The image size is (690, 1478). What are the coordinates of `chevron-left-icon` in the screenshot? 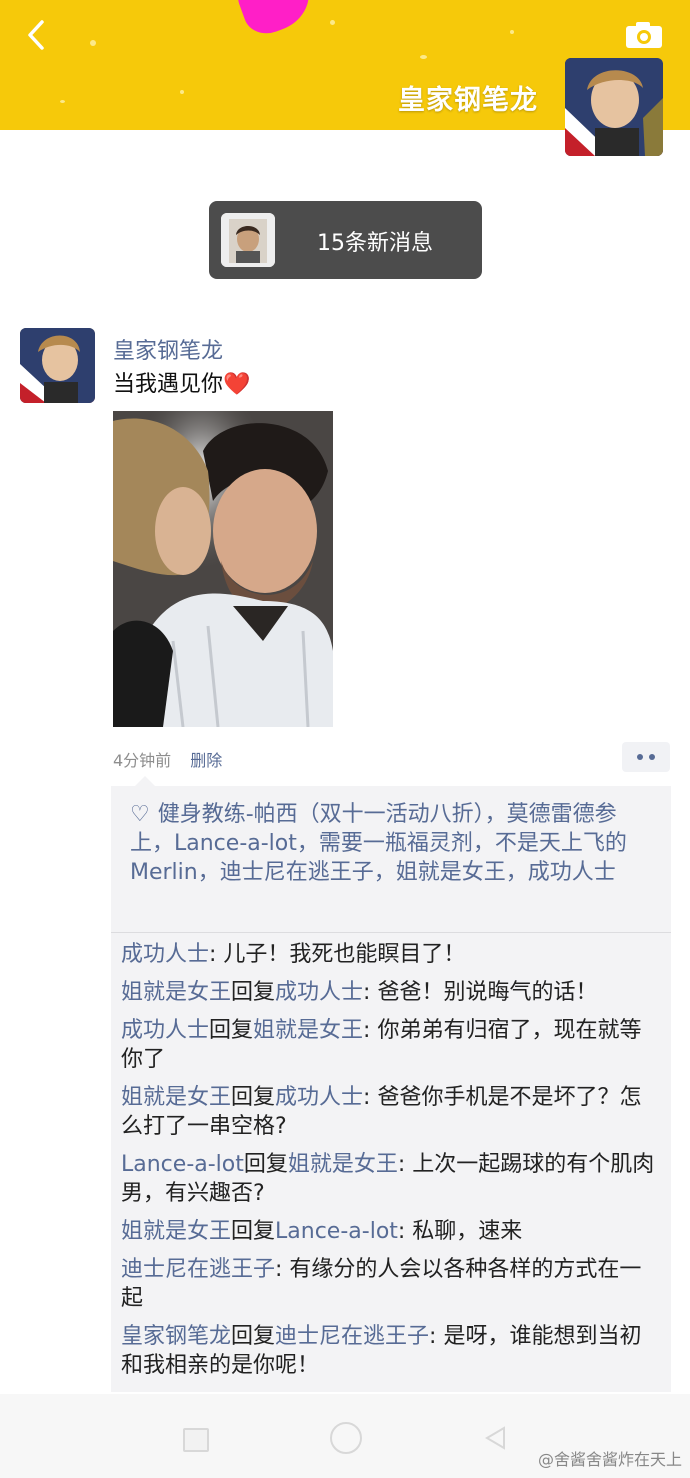 It's located at (36, 35).